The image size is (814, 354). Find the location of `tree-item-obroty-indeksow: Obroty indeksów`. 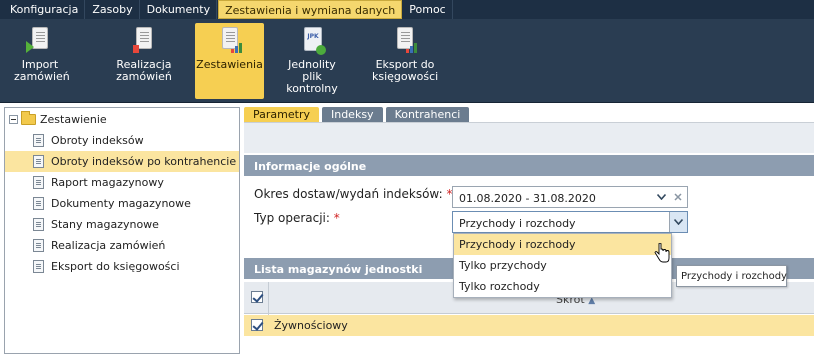

tree-item-obroty-indeksow: Obroty indeksów is located at coordinates (122, 140).